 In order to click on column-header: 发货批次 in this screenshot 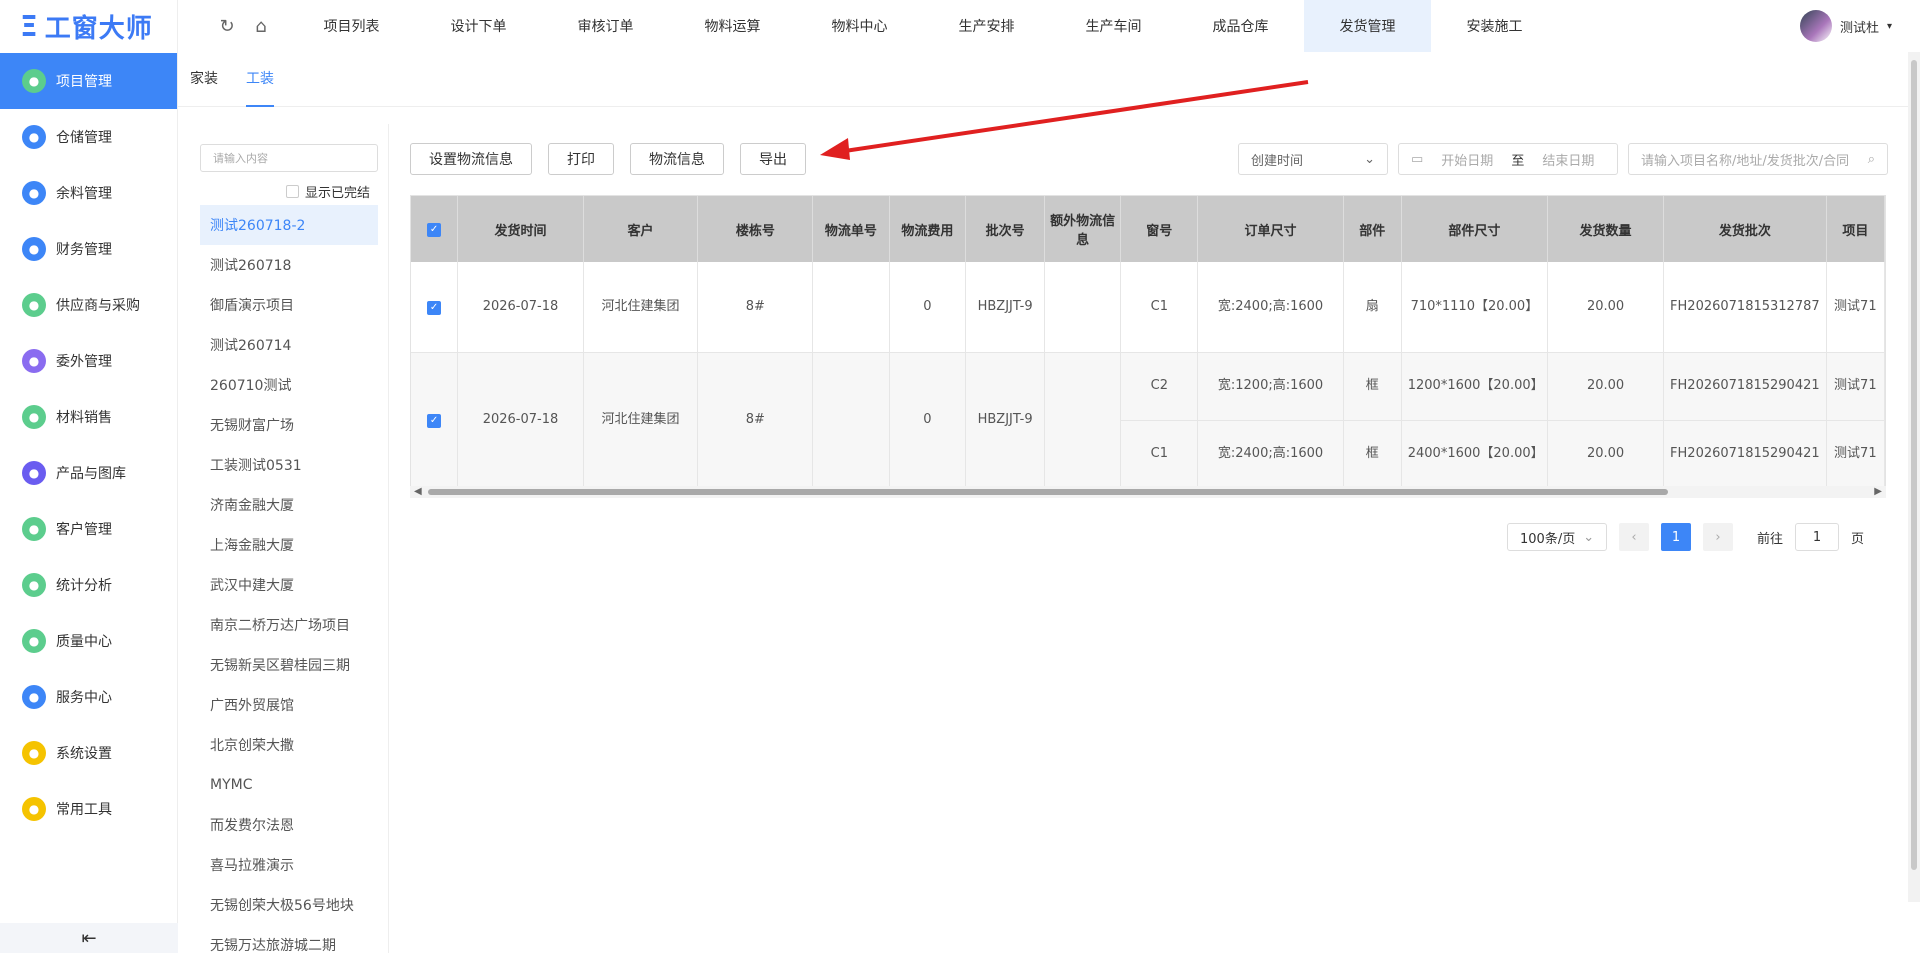, I will do `click(1745, 229)`.